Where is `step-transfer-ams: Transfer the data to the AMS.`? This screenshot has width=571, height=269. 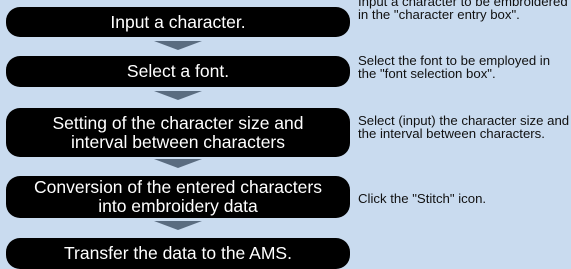
step-transfer-ams: Transfer the data to the AMS. is located at coordinates (178, 253).